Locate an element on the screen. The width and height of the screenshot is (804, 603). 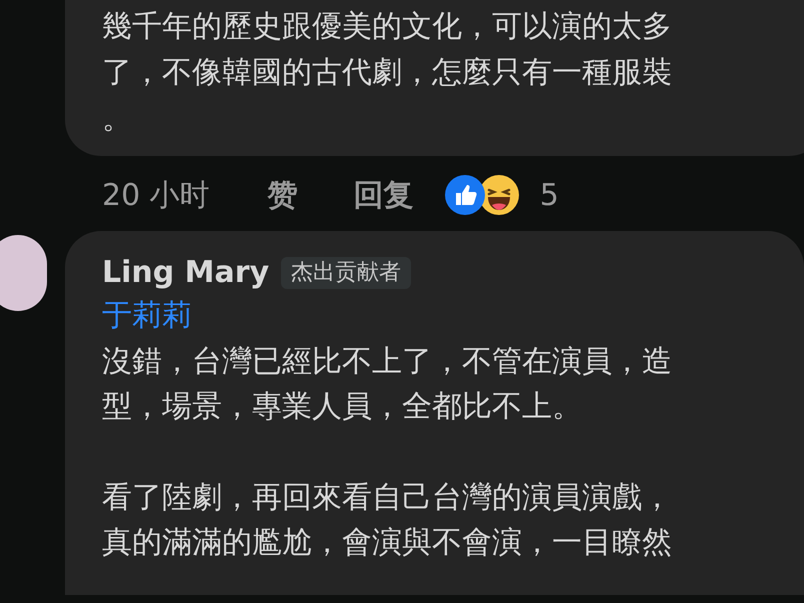
comment-text-line: 了，不像韓國的古代劇，怎麼只有一種服裝 is located at coordinates (387, 73).